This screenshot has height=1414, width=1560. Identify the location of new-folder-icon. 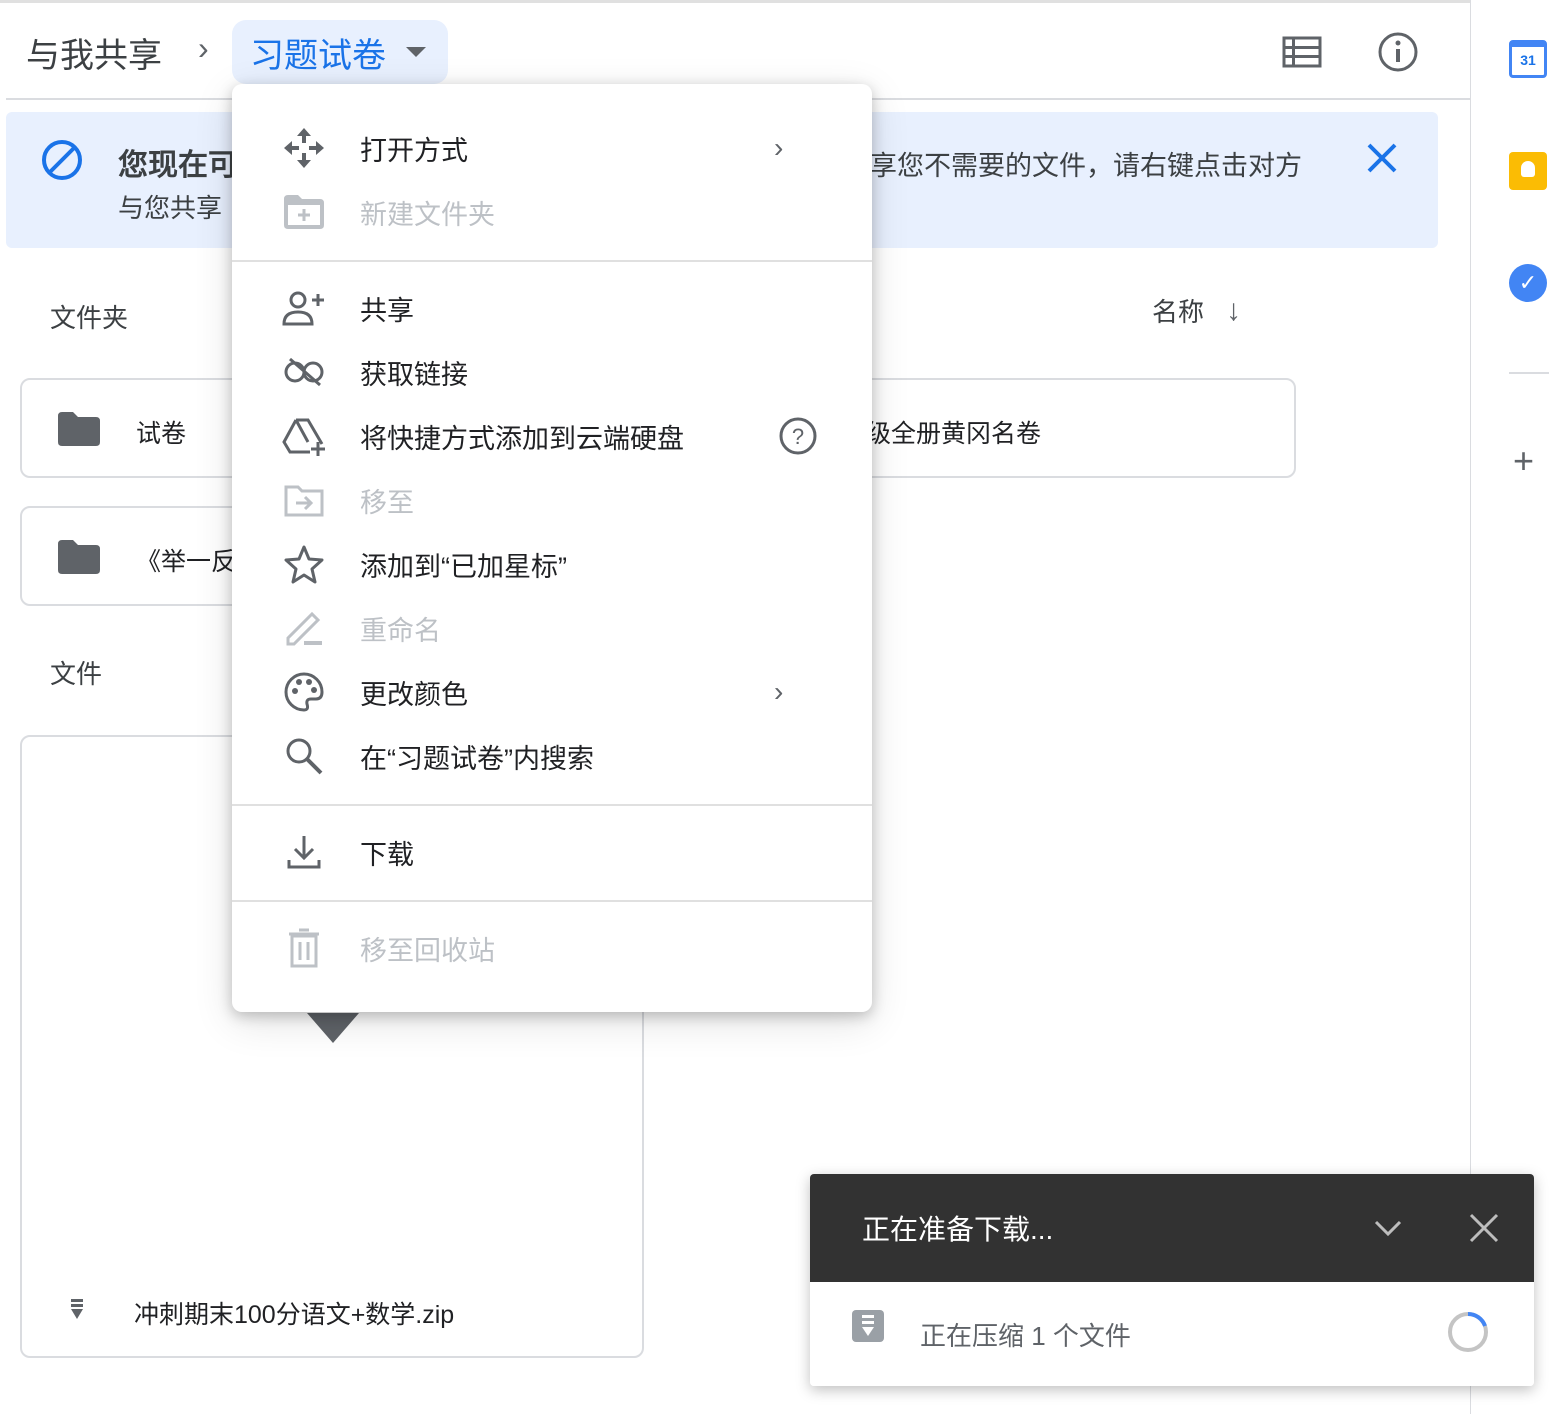
(304, 212).